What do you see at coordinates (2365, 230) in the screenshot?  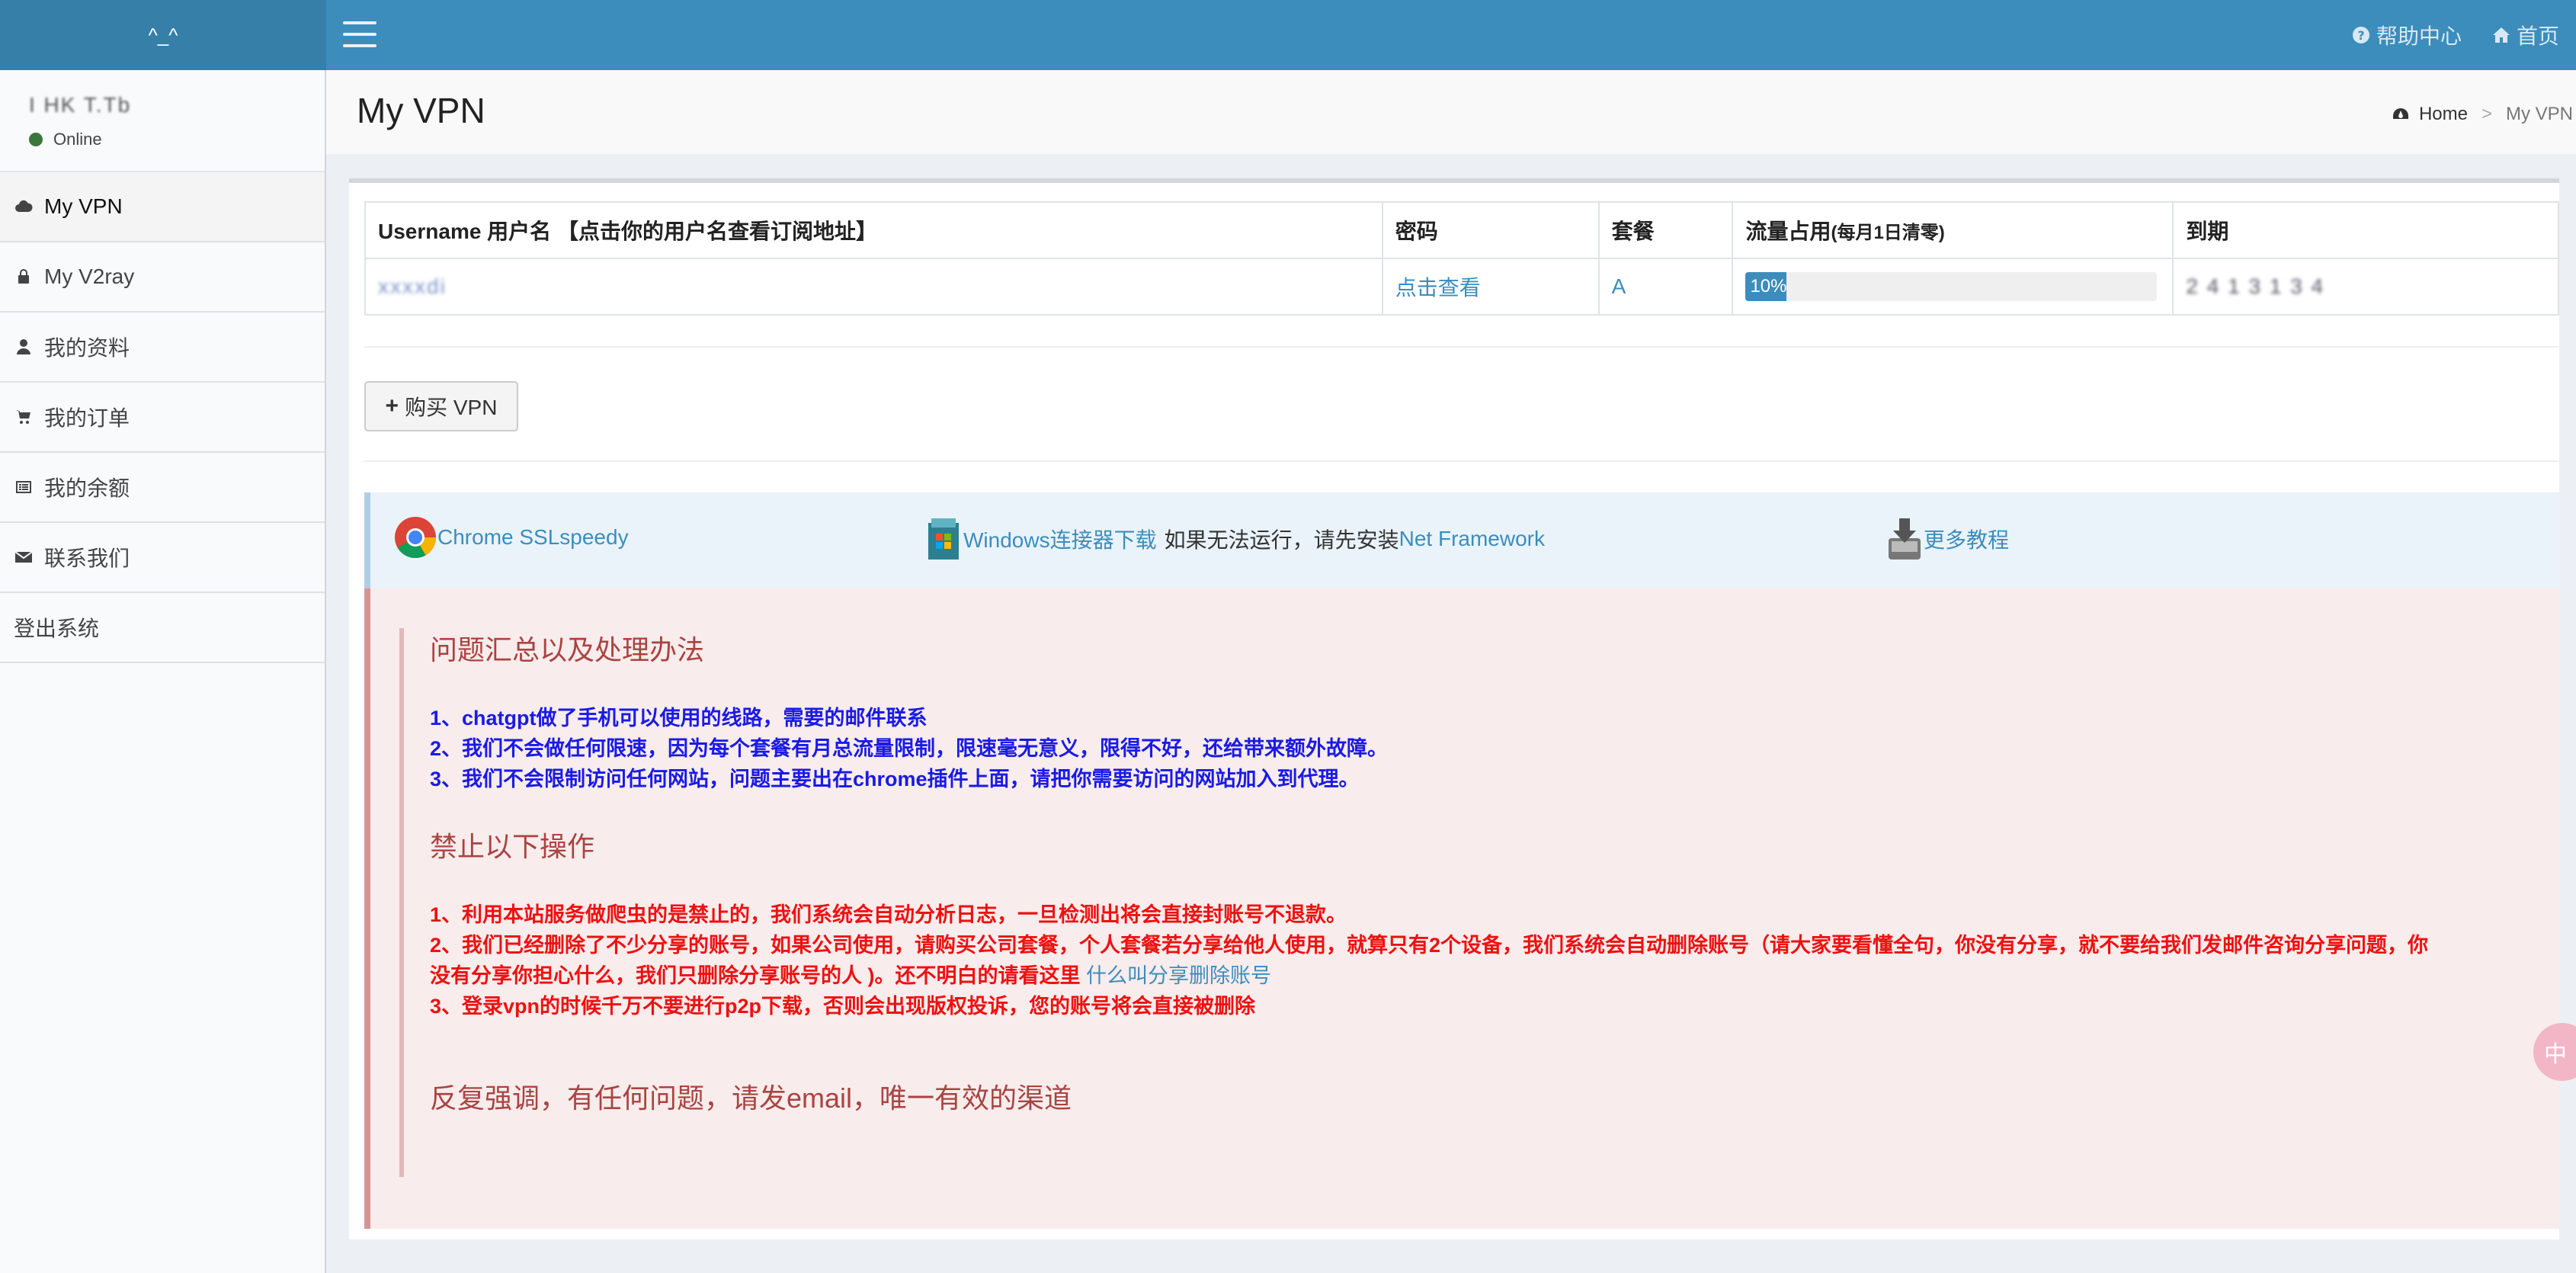 I see `column-header-expiry: 到期` at bounding box center [2365, 230].